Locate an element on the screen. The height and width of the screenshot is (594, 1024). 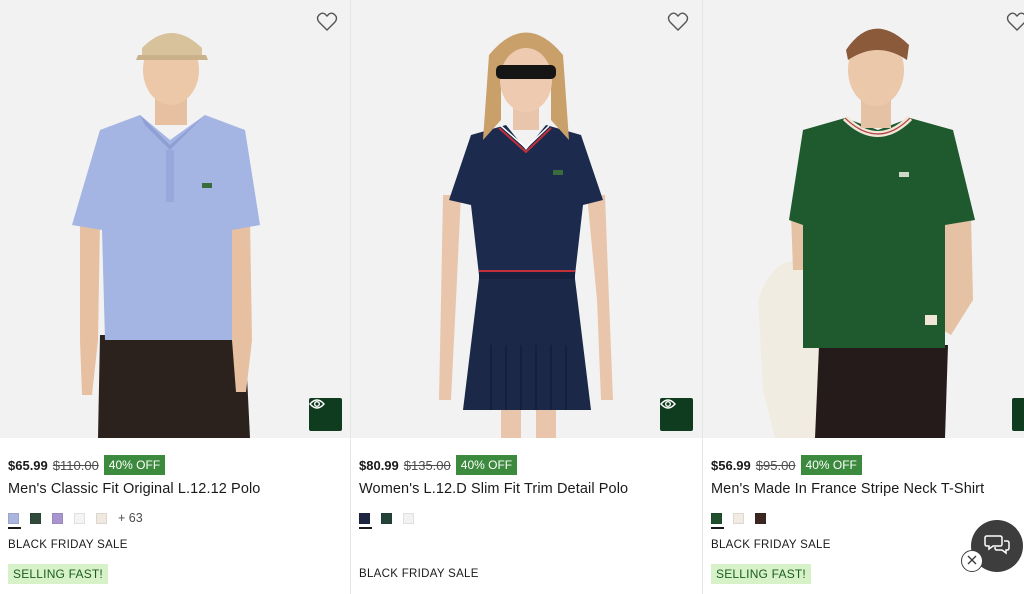
chat-bubbles-icon is located at coordinates (997, 546).